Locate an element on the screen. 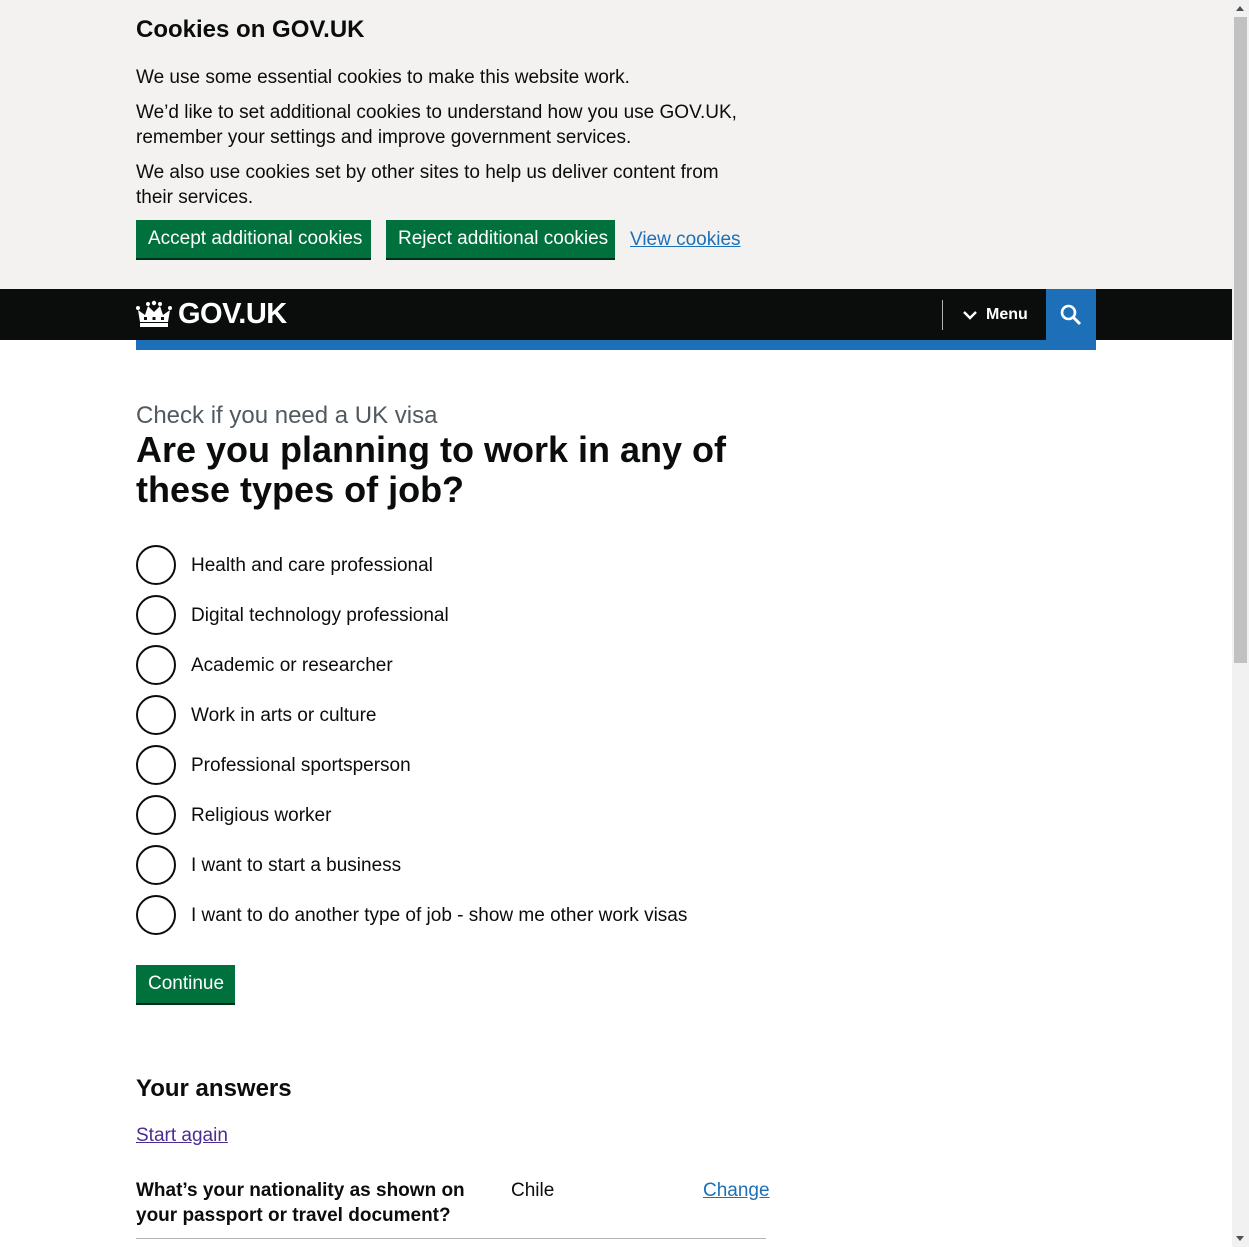 The image size is (1249, 1247). radio-label: Work in arts or culture is located at coordinates (284, 715).